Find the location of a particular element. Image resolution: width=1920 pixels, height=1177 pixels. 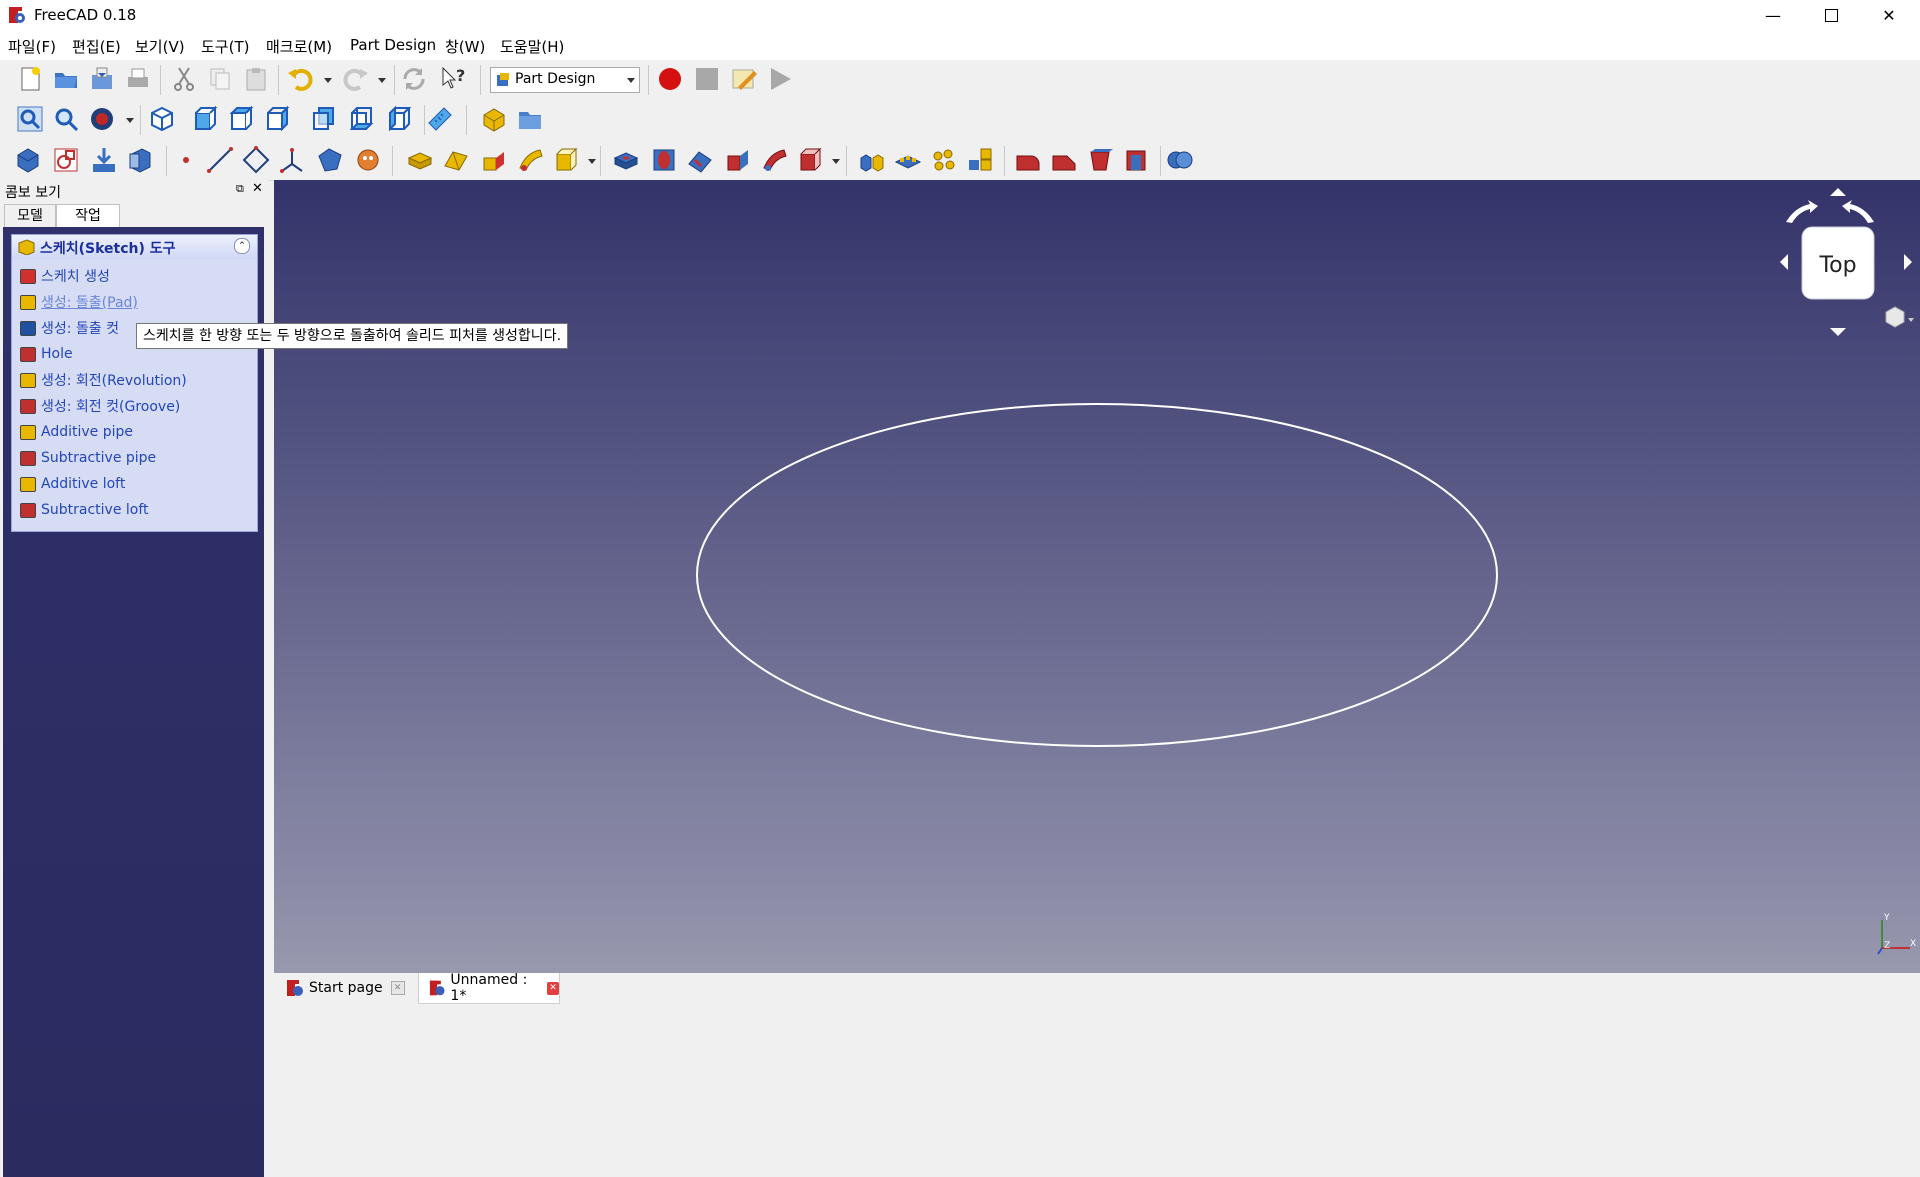

print-icon is located at coordinates (138, 79).